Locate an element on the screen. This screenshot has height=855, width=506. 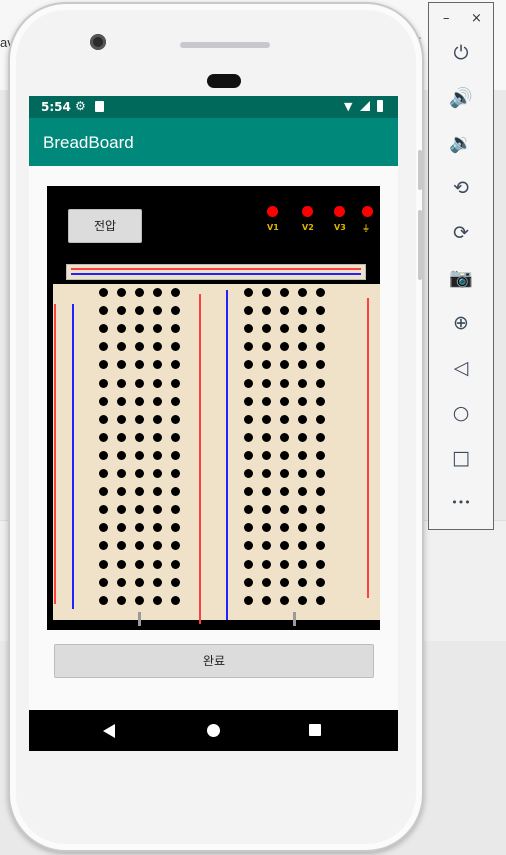
home-icon is located at coordinates (213, 730).